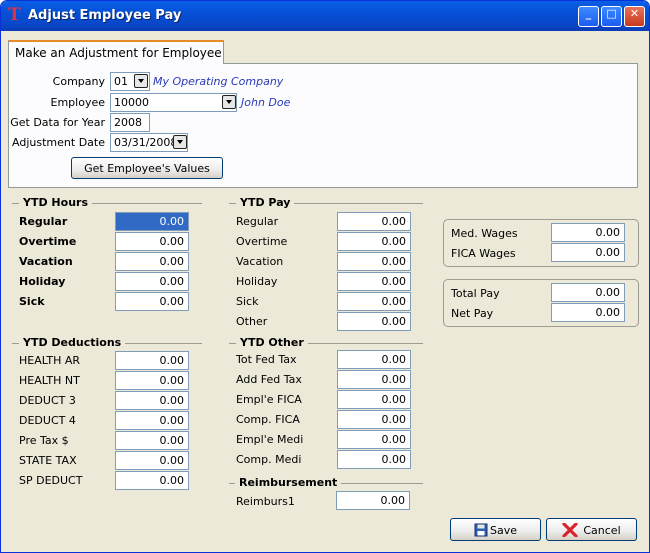 Image resolution: width=650 pixels, height=553 pixels. What do you see at coordinates (262, 241) in the screenshot?
I see `ytd-pay-overtime-label: Overtime` at bounding box center [262, 241].